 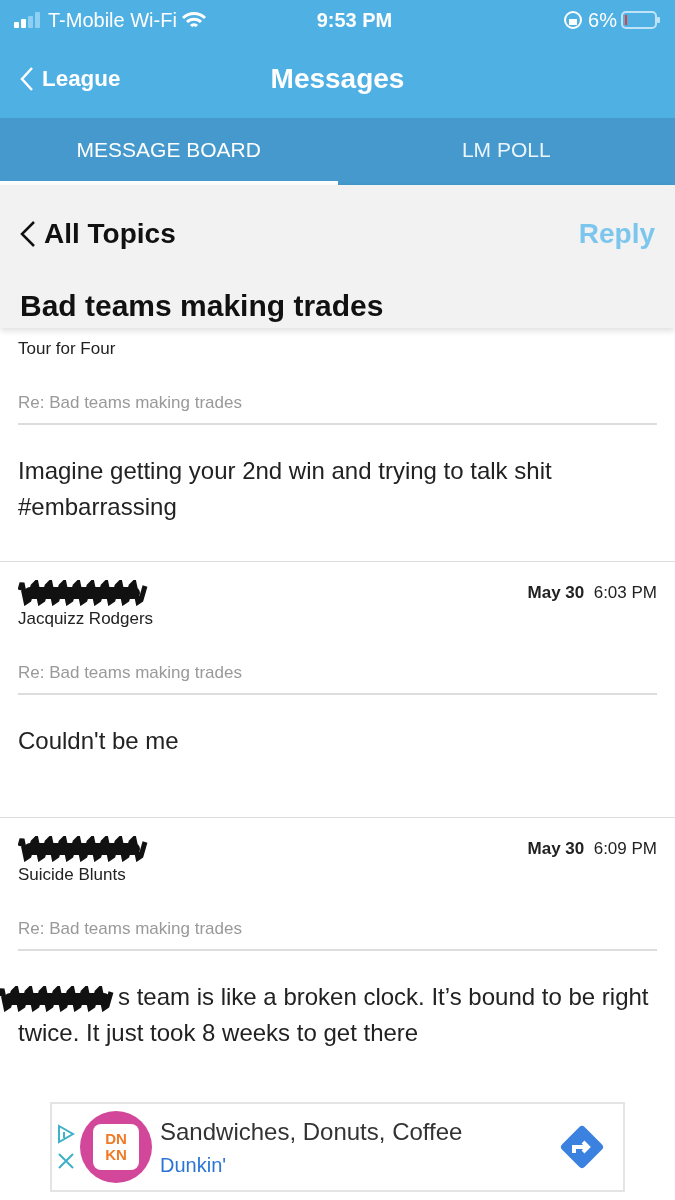 What do you see at coordinates (592, 593) in the screenshot?
I see `post-date: May 30 6:03 PM` at bounding box center [592, 593].